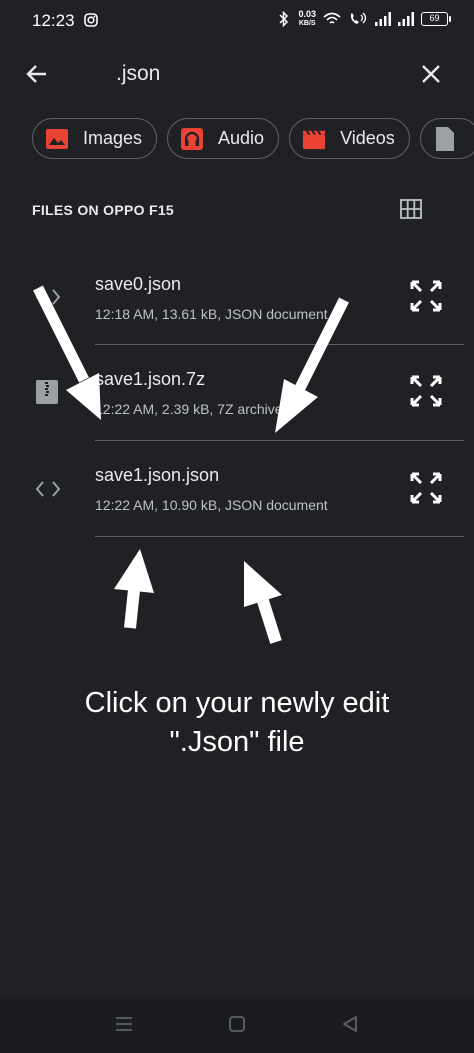 The height and width of the screenshot is (1053, 474). I want to click on status-icons: 0.03 KB/S 69, so click(364, 19).